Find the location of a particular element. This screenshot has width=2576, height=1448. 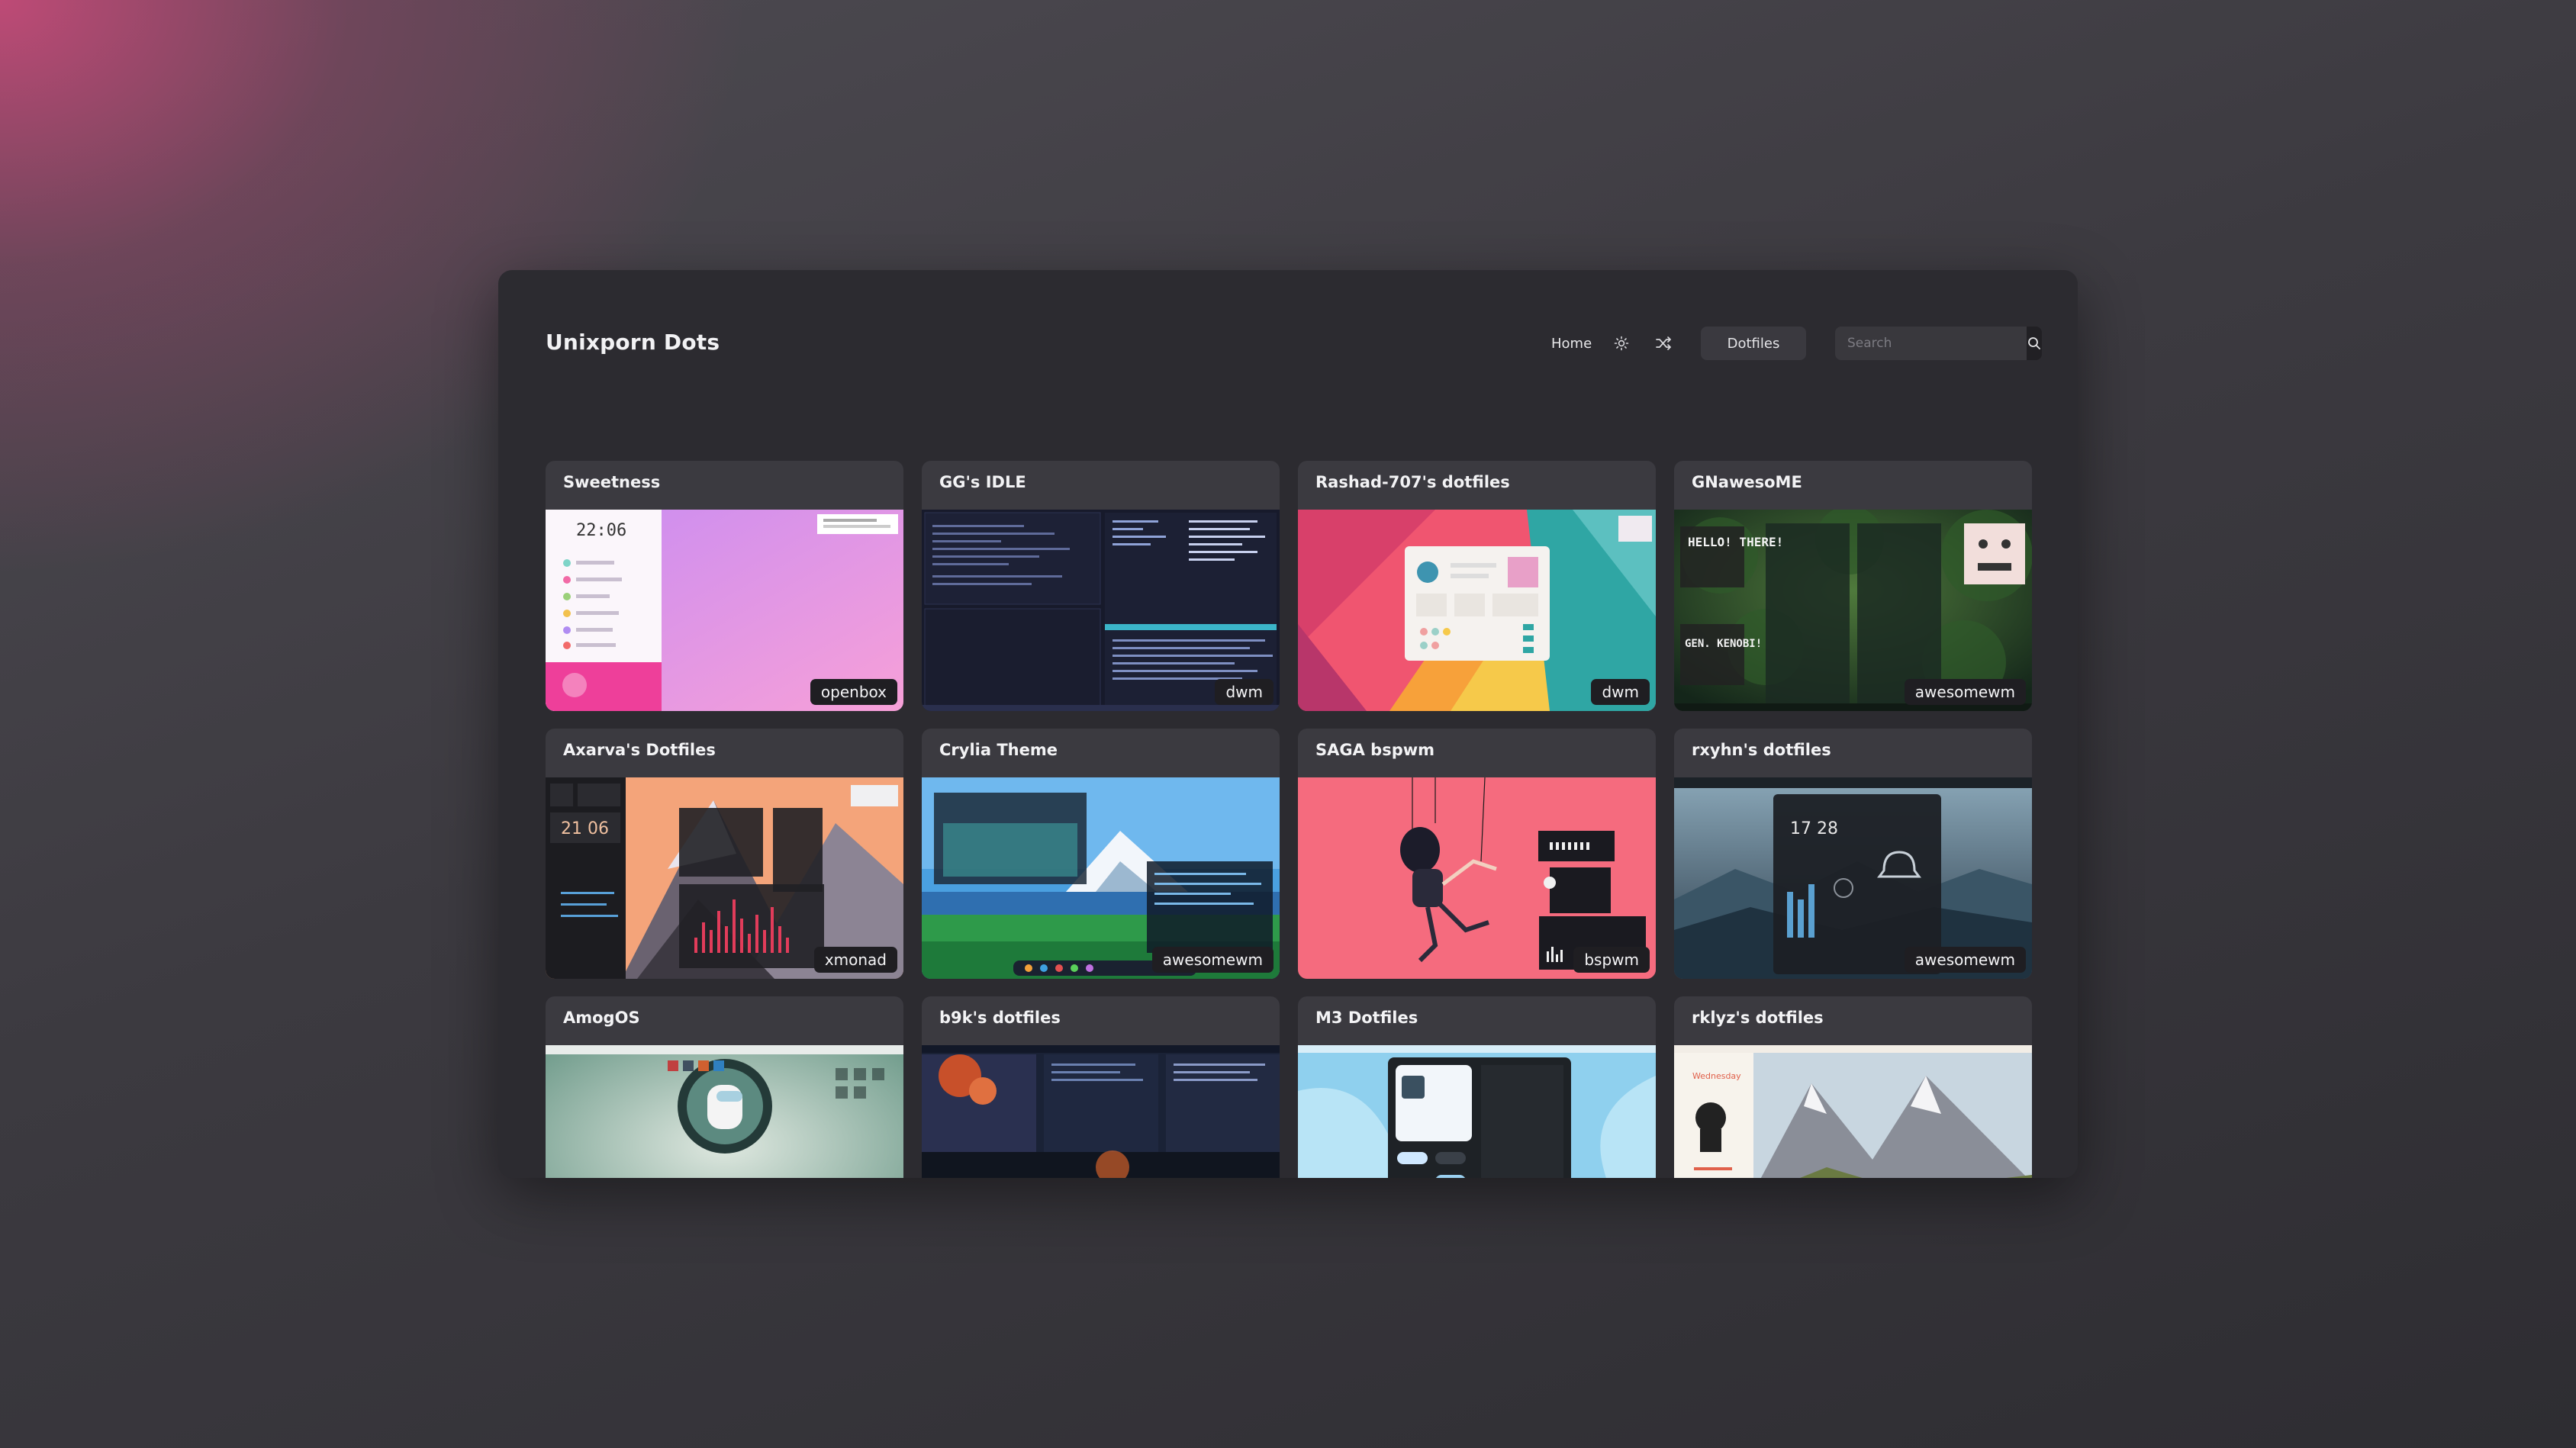

dotfile-card: SAGA bspwm bspwm is located at coordinates (1477, 854).